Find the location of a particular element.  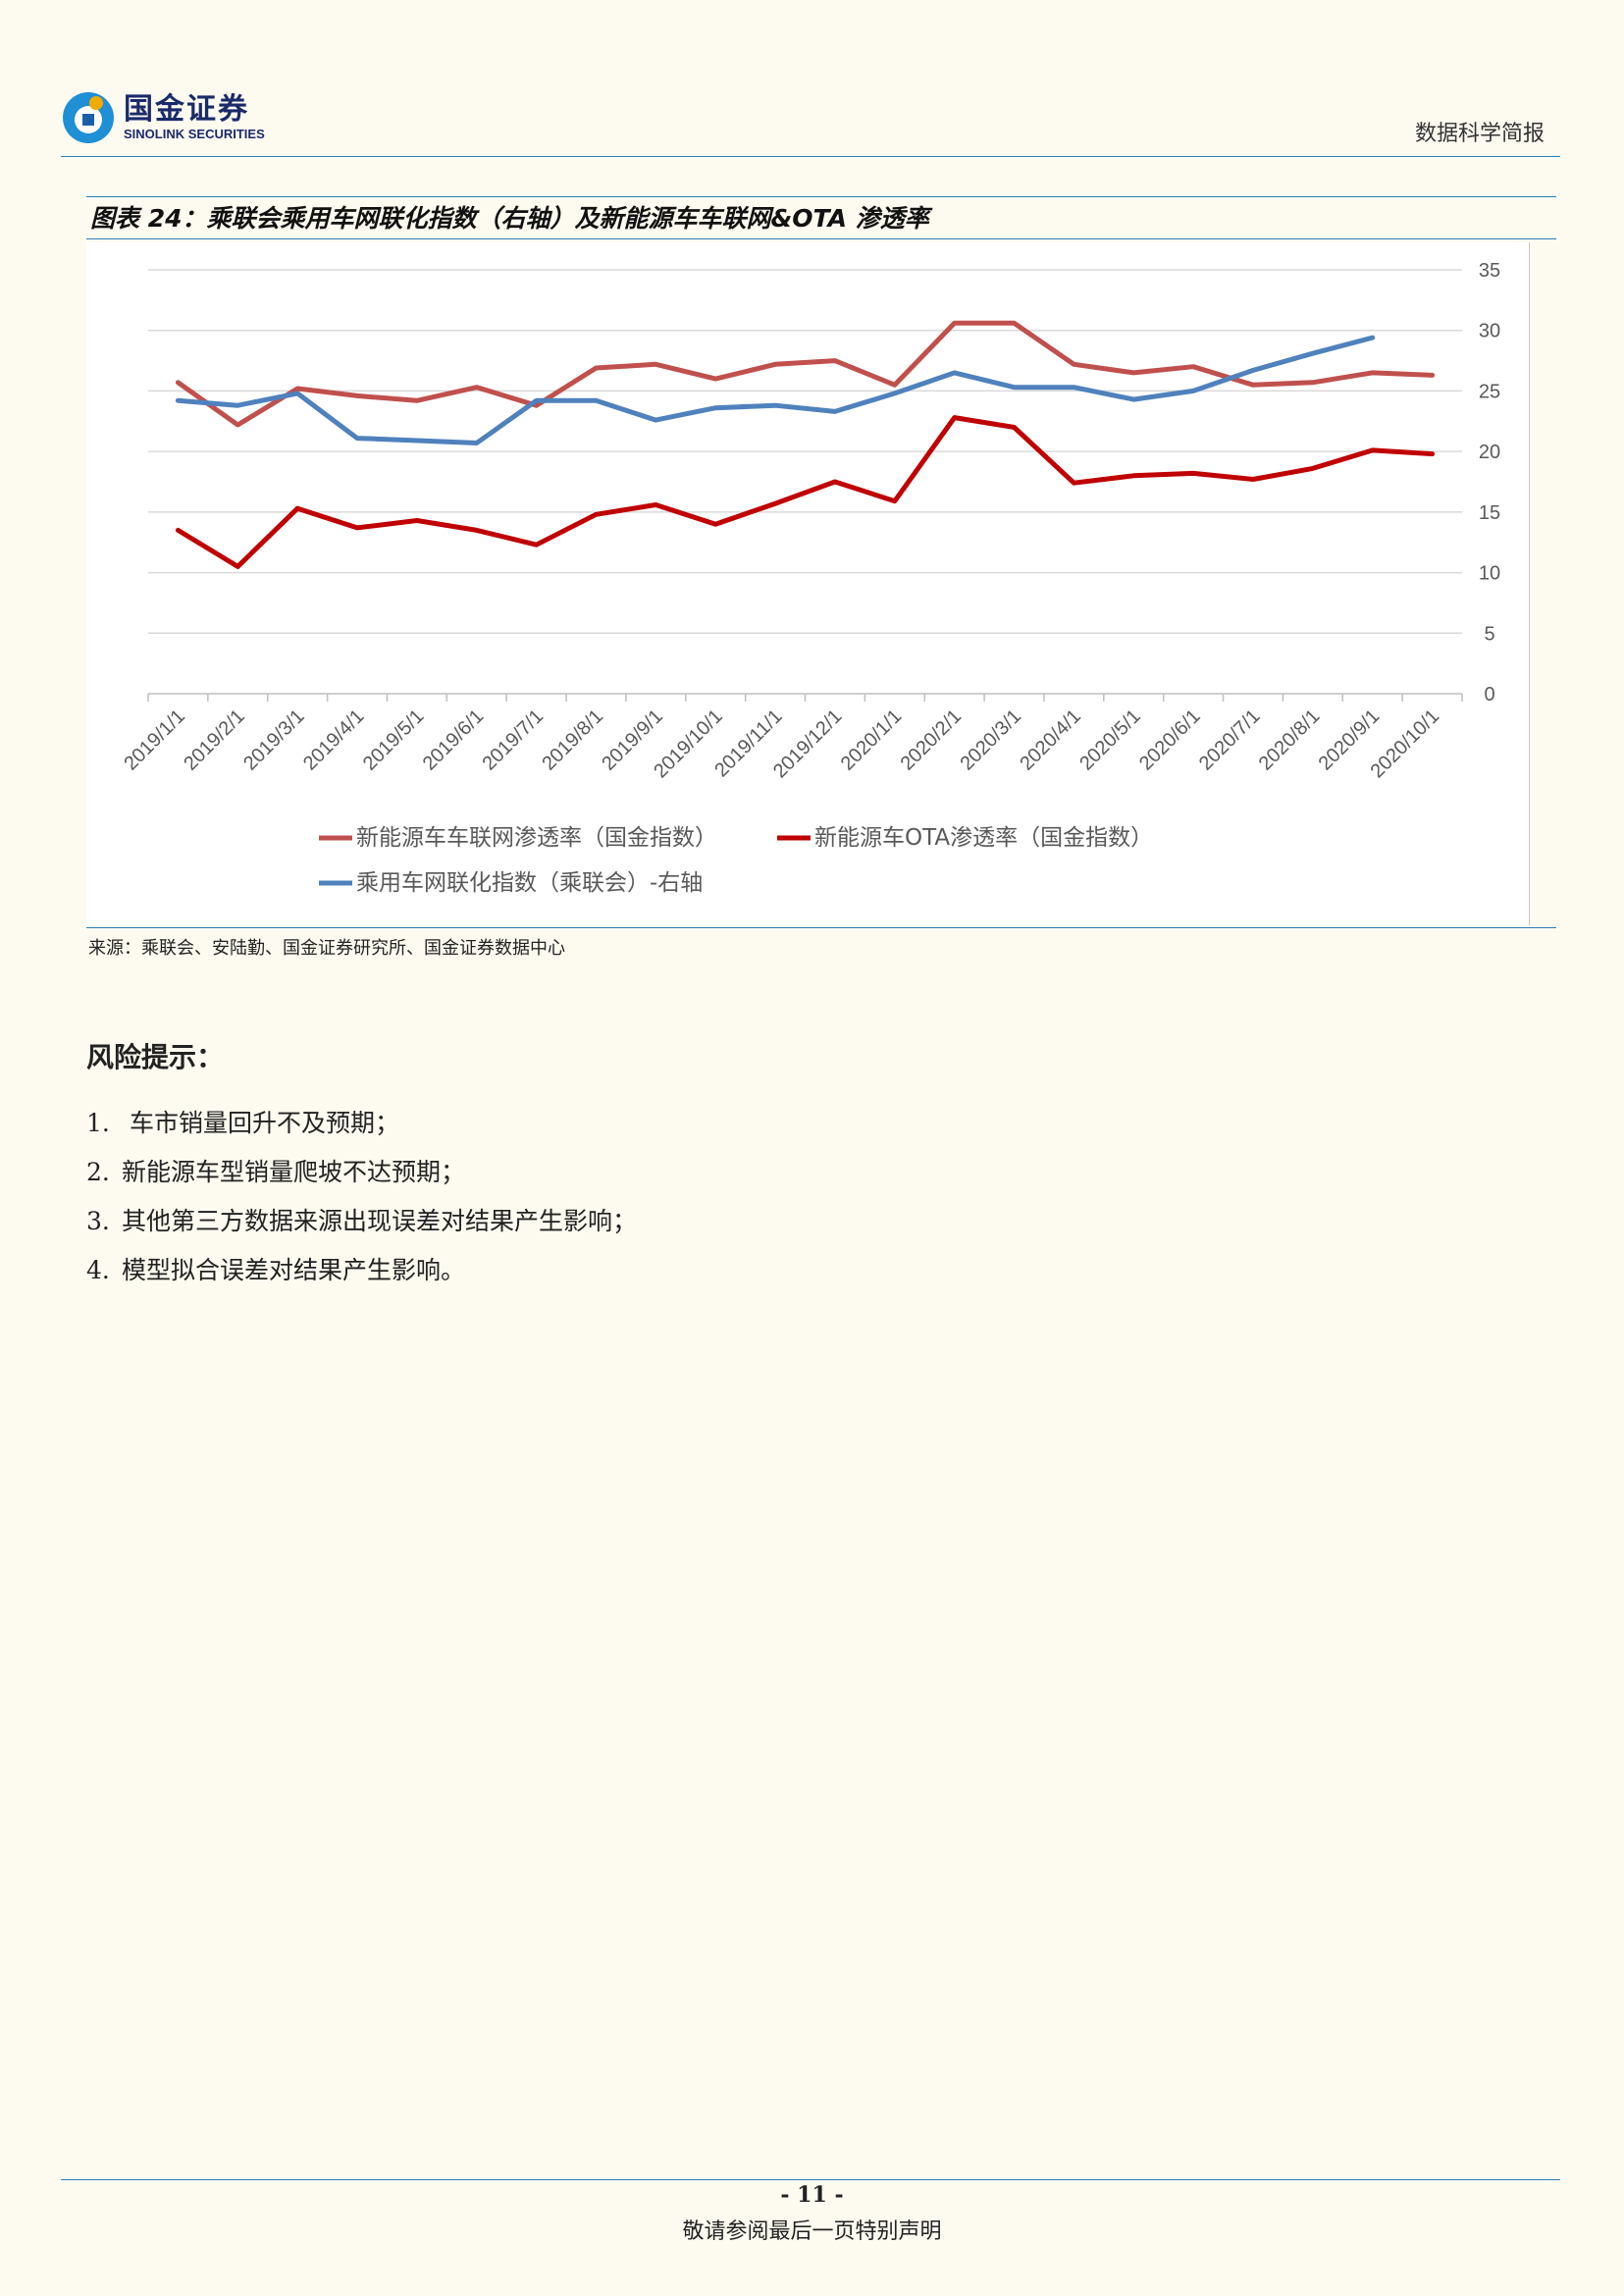

risk-item: 3. 其他第三方数据来源出现误差对结果产生影响； is located at coordinates (361, 1221).